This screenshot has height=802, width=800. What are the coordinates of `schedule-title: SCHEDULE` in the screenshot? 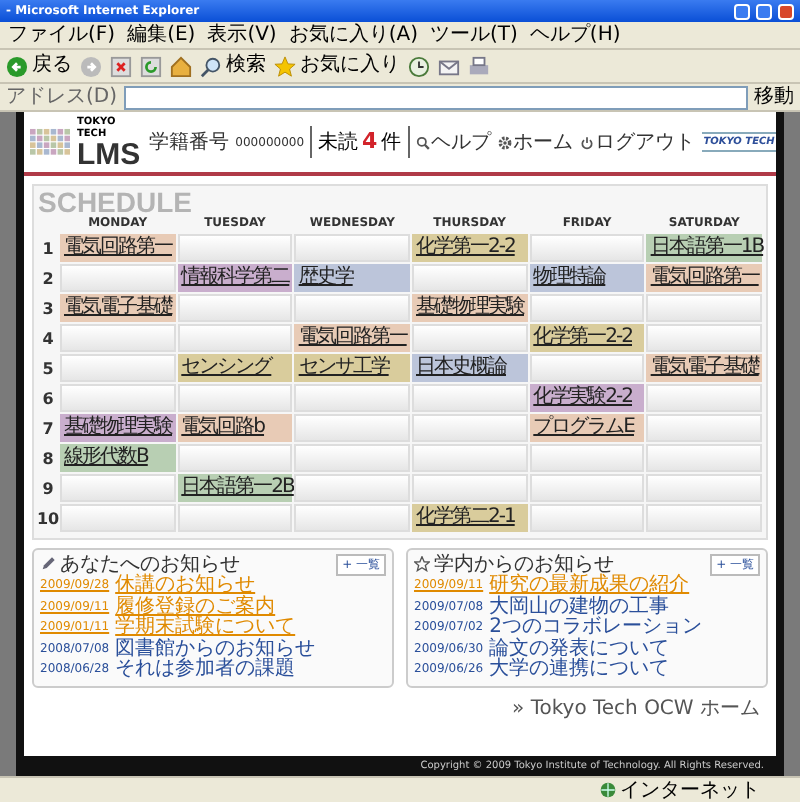 It's located at (115, 202).